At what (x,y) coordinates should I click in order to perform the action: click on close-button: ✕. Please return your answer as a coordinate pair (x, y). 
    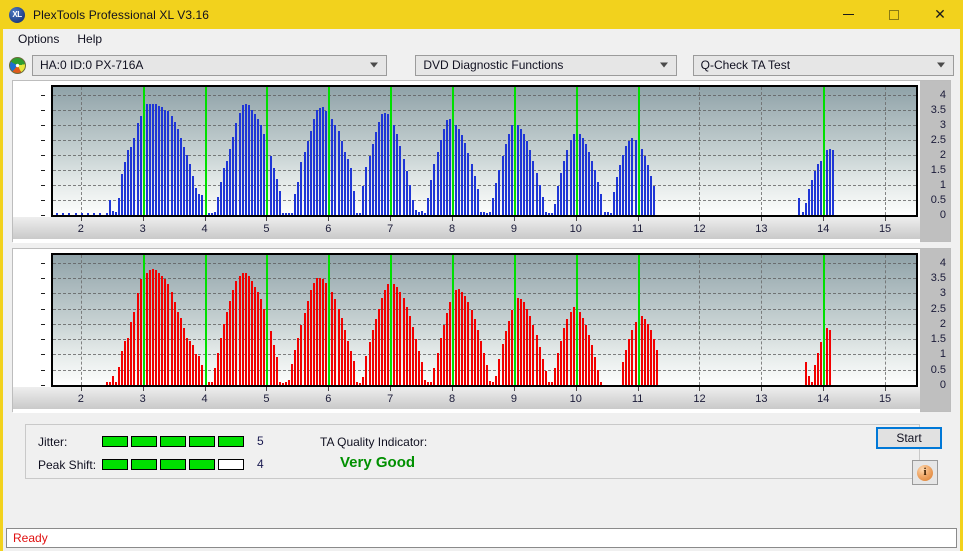
    Looking at the image, I should click on (940, 14).